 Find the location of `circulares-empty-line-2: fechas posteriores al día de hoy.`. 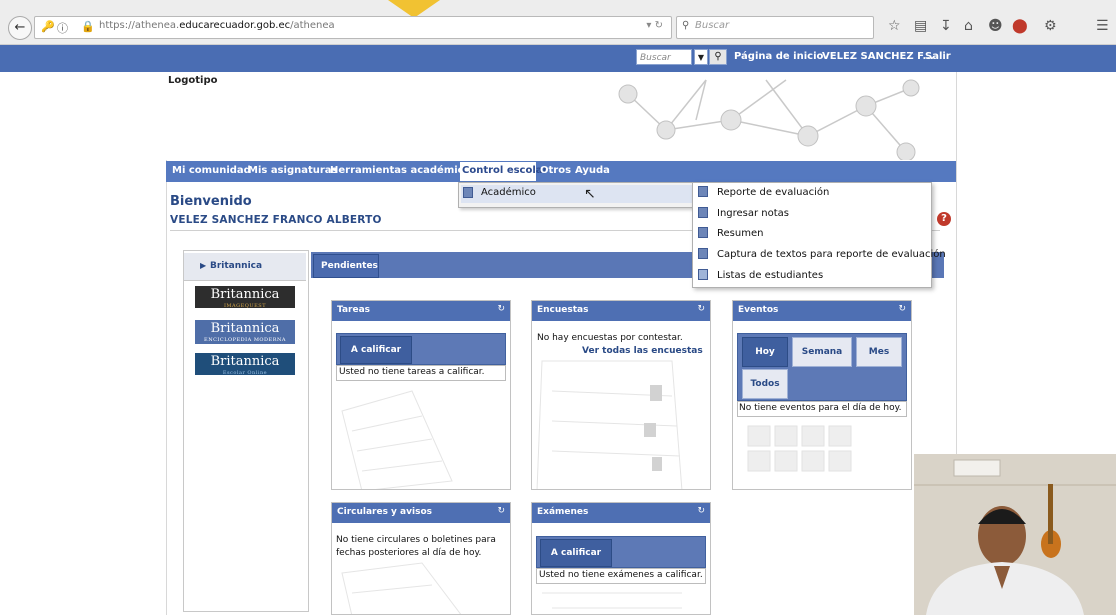

circulares-empty-line-2: fechas posteriores al día de hoy. is located at coordinates (409, 553).